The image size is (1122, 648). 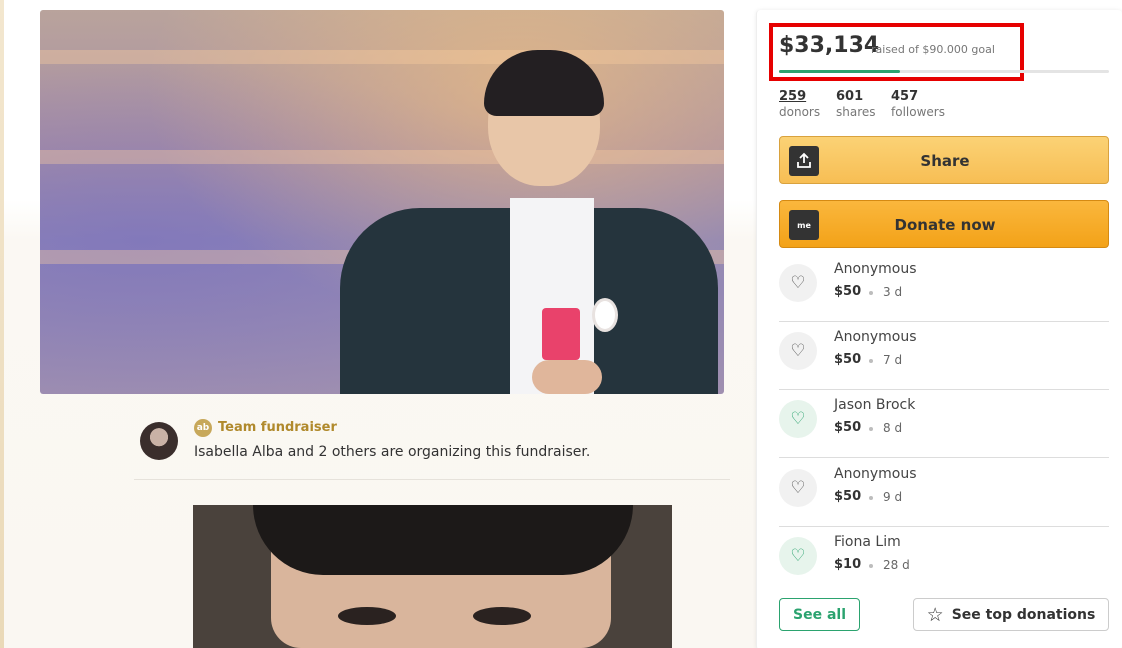 What do you see at coordinates (856, 112) in the screenshot?
I see `shares-label: shares` at bounding box center [856, 112].